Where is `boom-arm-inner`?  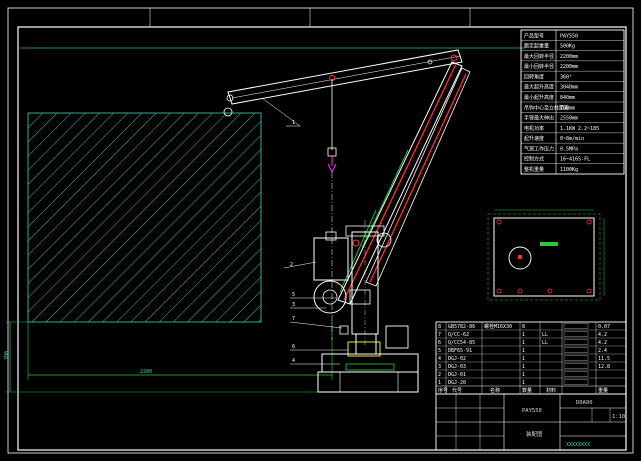
boom-arm-inner is located at coordinates (346, 77).